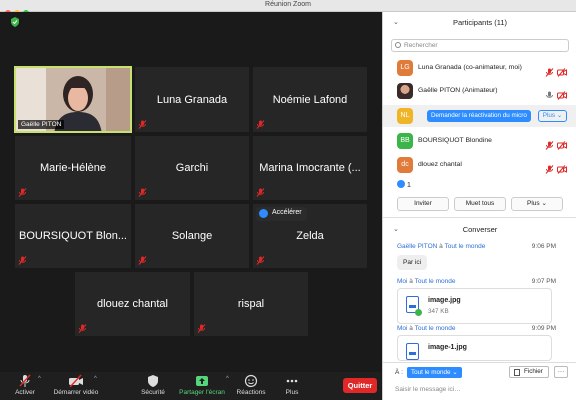 This screenshot has width=576, height=400. I want to click on security-button: Sécurité, so click(153, 385).